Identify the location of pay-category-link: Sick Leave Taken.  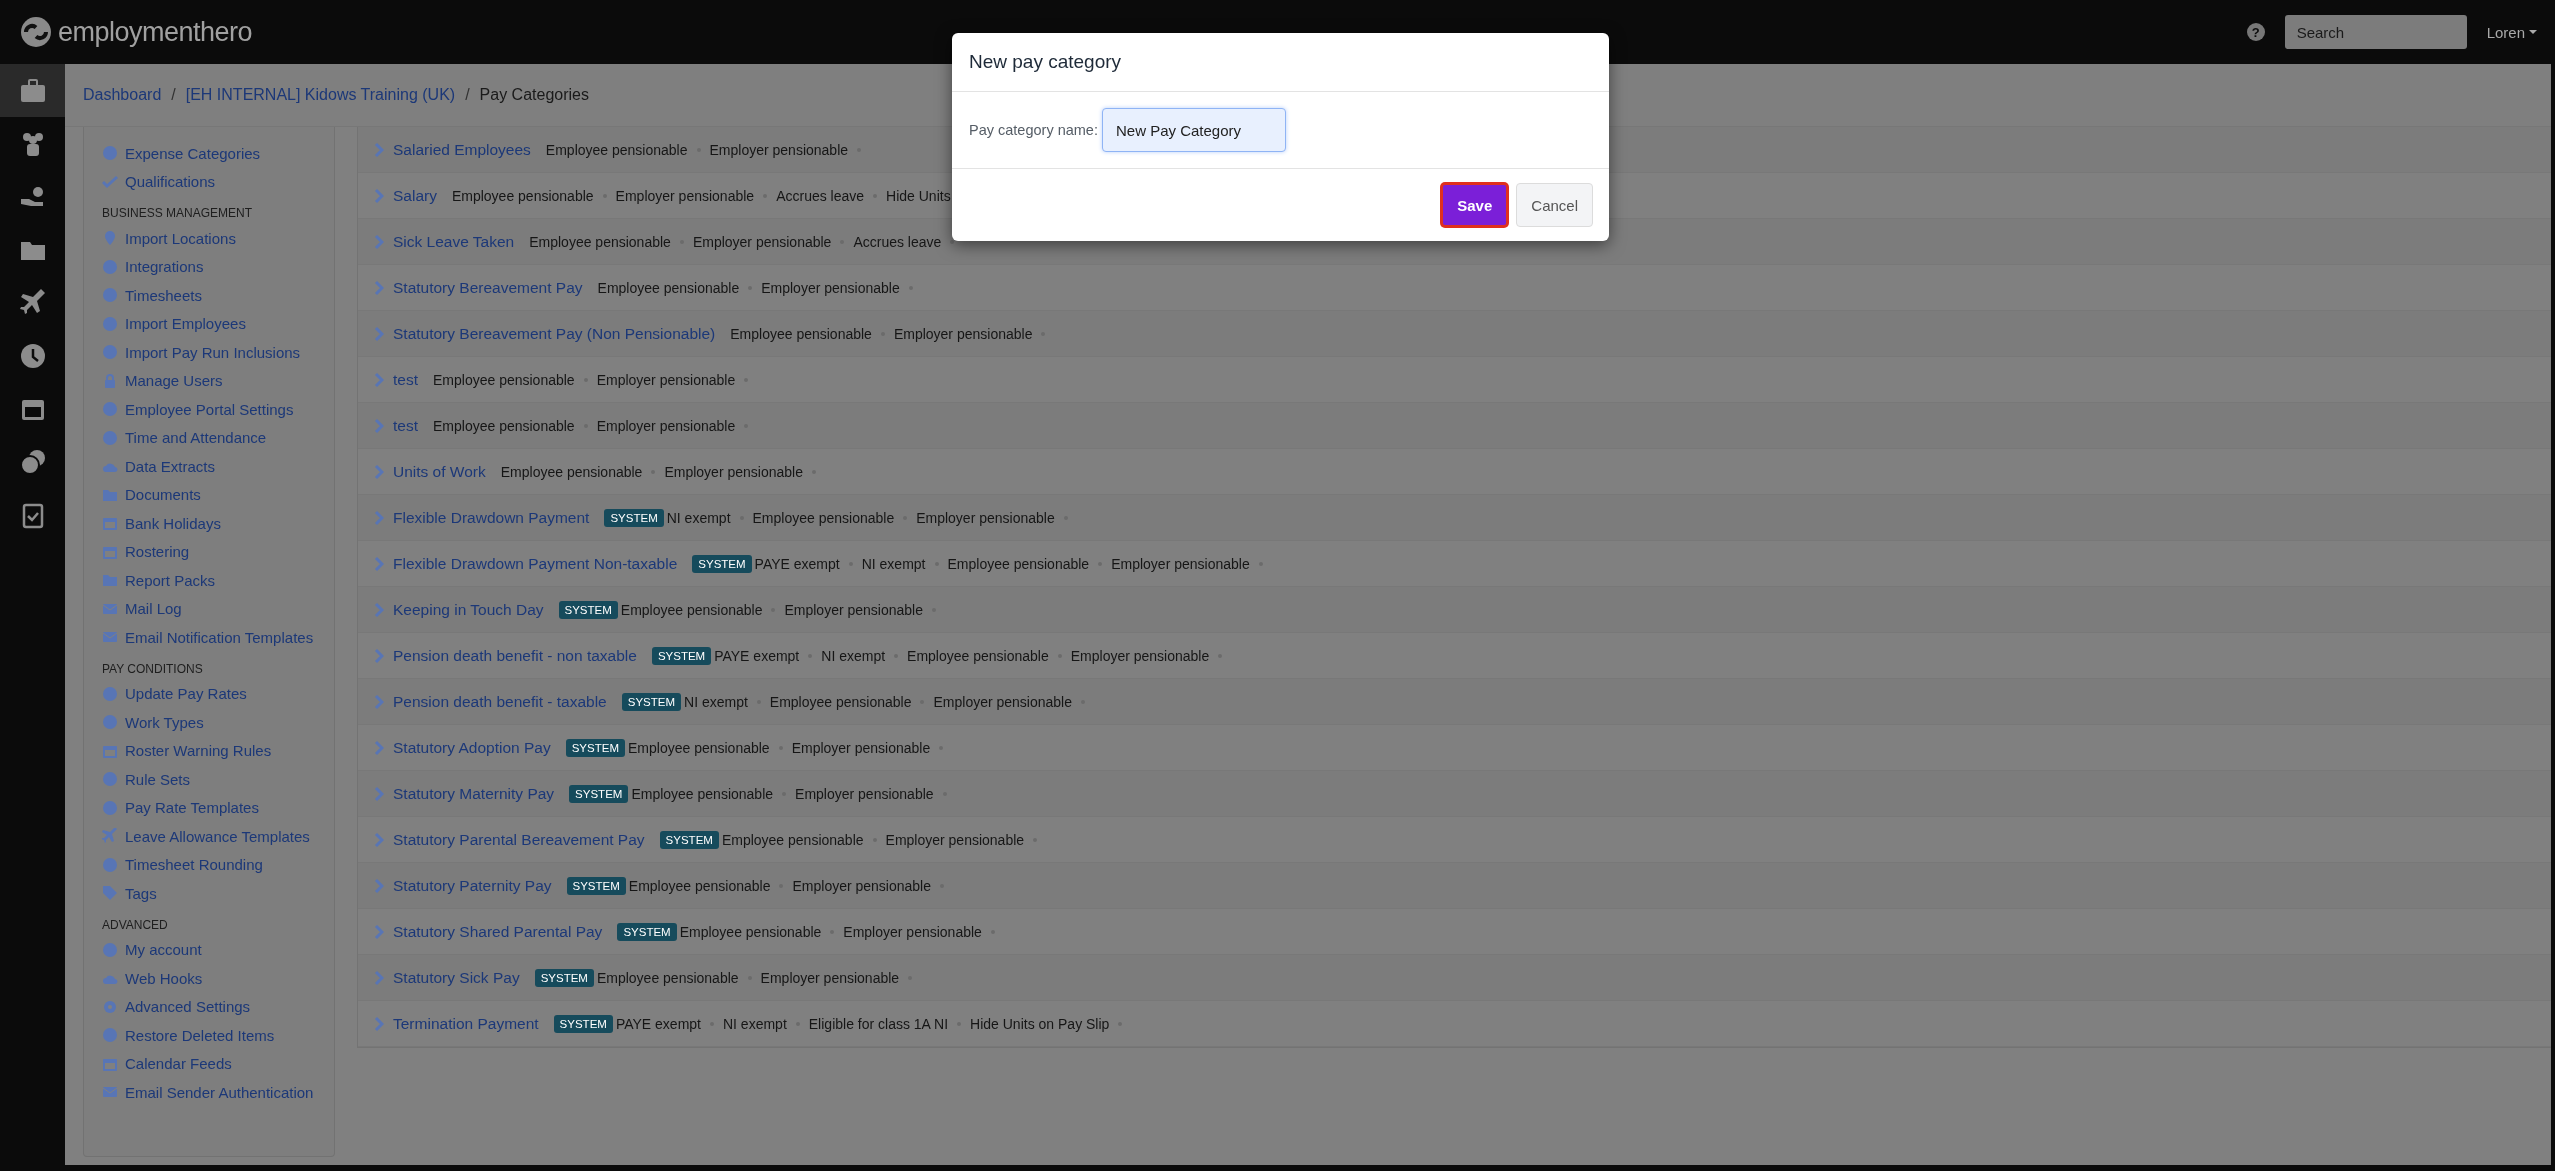
(454, 241).